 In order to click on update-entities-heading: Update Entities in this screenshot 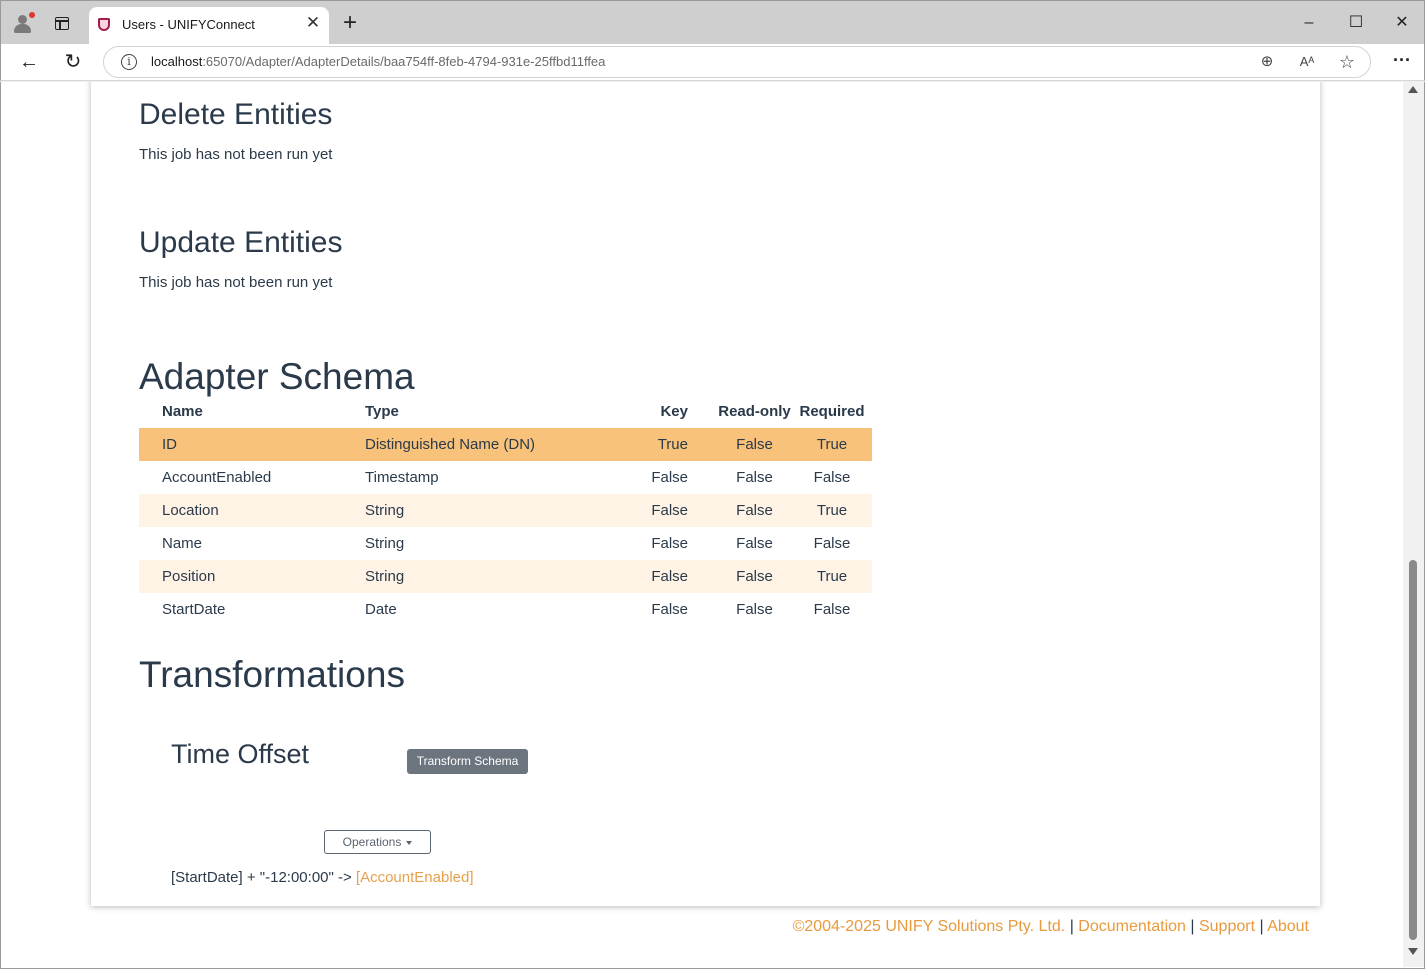, I will do `click(241, 242)`.